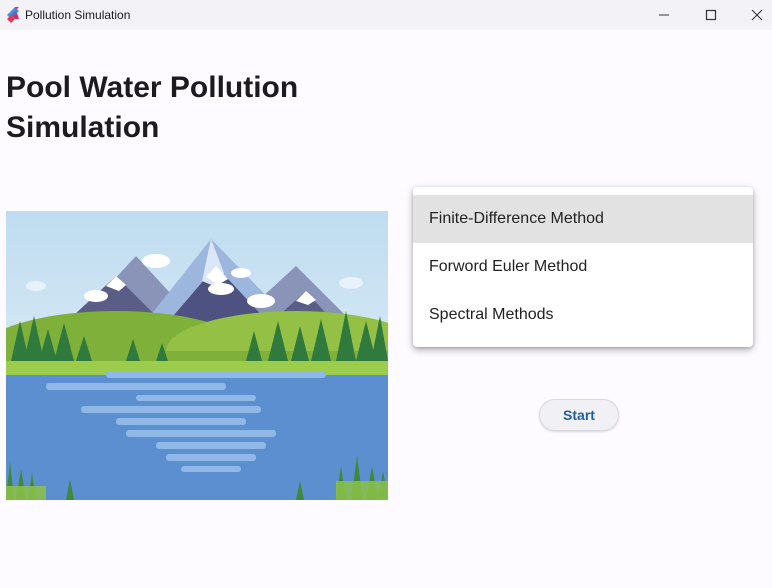  Describe the element at coordinates (583, 315) in the screenshot. I see `menu-item-spectral: Spectral Methods` at that location.